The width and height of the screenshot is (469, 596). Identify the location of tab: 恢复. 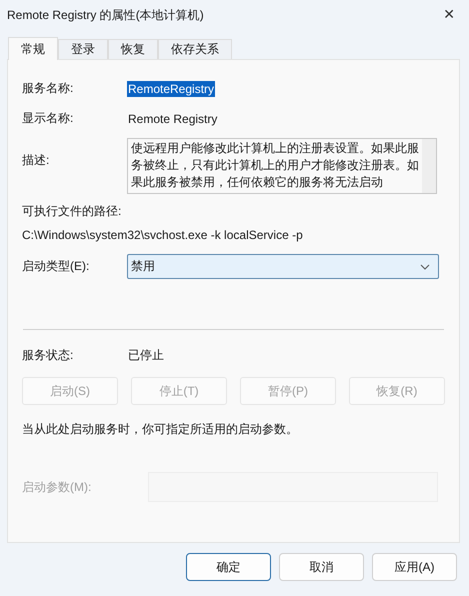
(133, 49).